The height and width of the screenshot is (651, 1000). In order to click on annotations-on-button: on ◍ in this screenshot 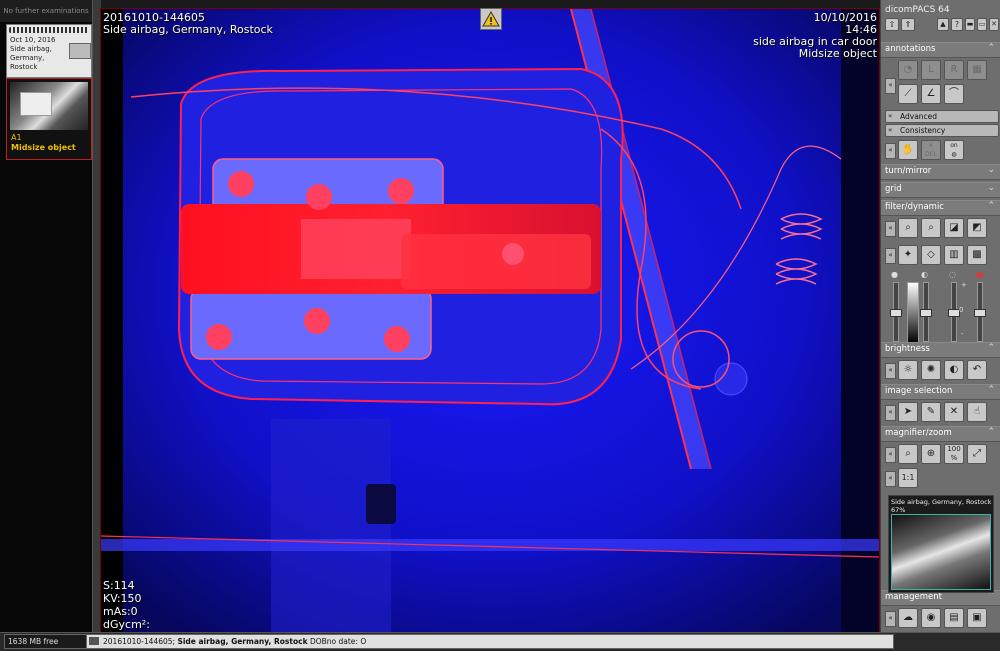, I will do `click(954, 150)`.